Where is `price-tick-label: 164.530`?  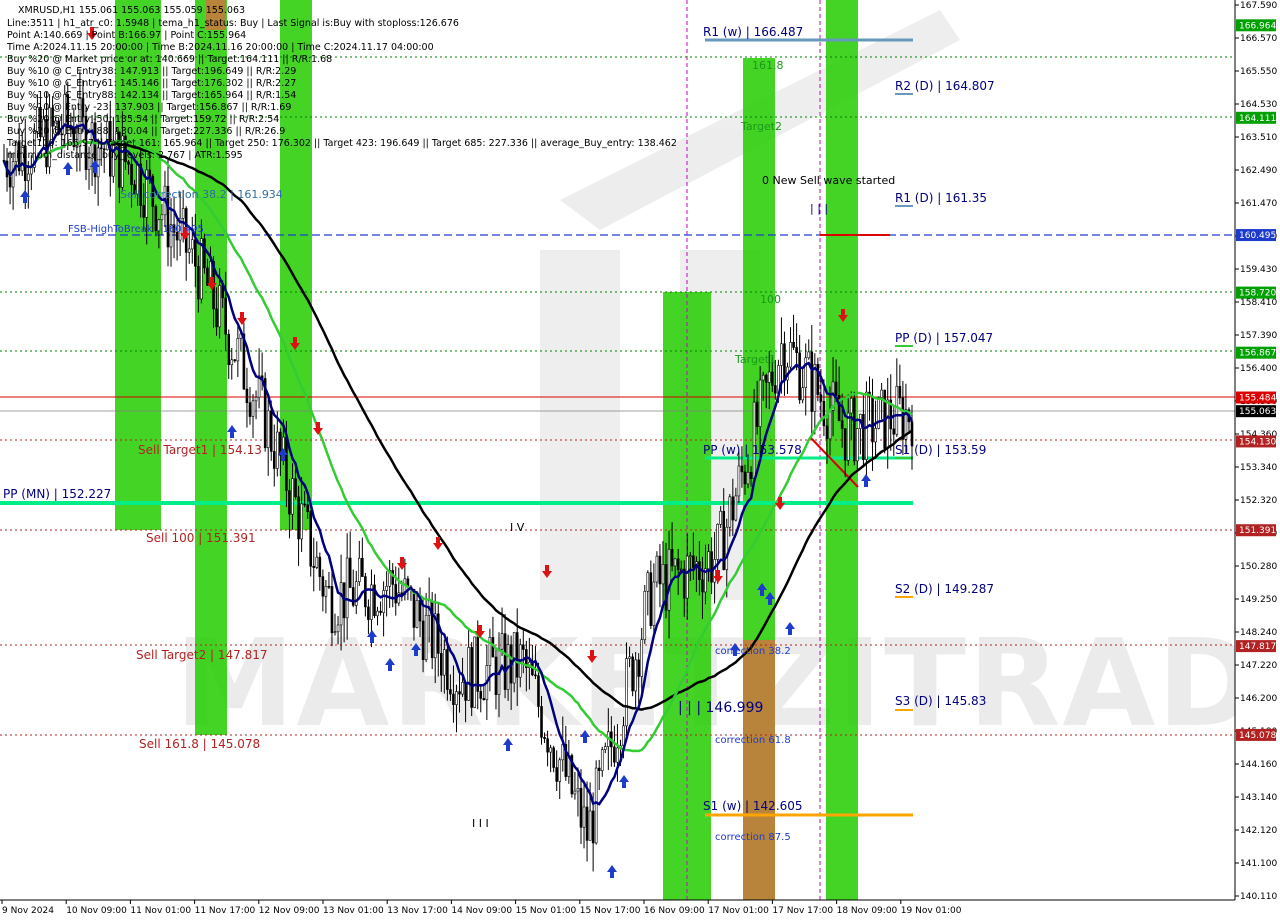 price-tick-label: 164.530 is located at coordinates (1258, 105).